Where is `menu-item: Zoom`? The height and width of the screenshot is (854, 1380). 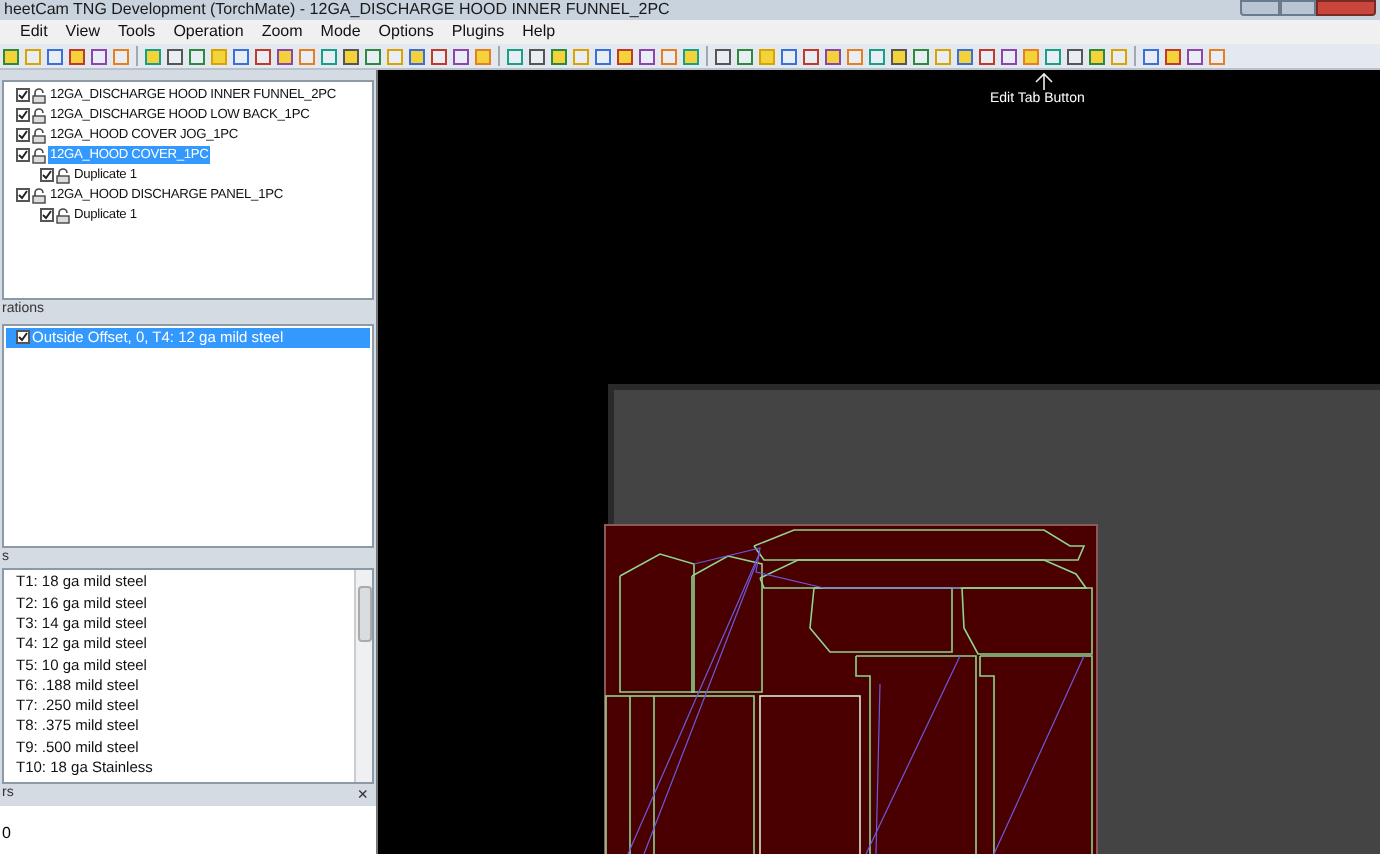 menu-item: Zoom is located at coordinates (282, 32).